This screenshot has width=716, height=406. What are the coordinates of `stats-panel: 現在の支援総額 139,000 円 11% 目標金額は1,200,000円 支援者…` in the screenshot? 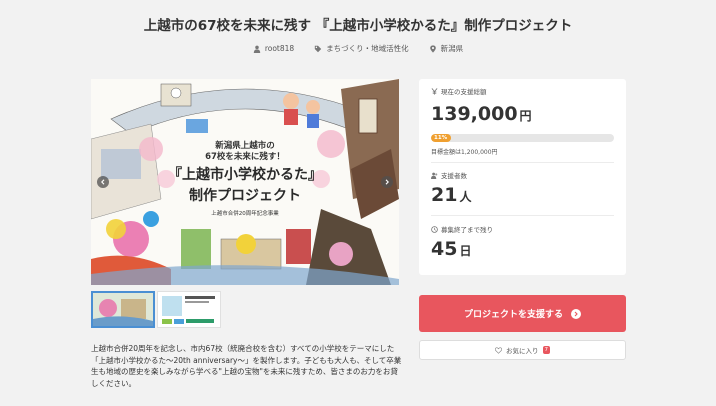 It's located at (522, 177).